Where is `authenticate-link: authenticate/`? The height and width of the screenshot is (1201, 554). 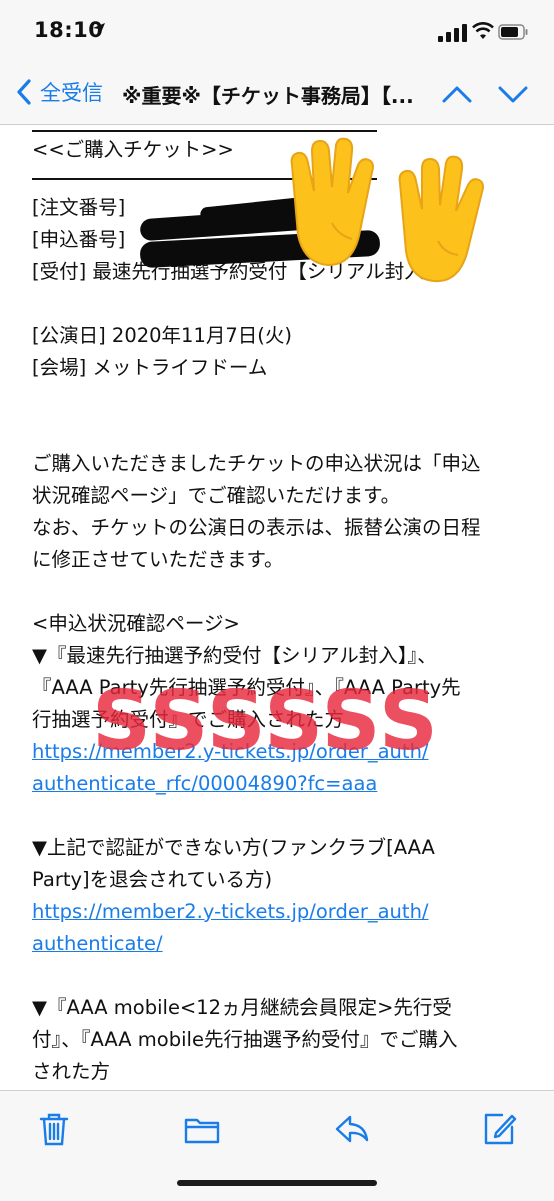
authenticate-link: authenticate/ is located at coordinates (282, 944).